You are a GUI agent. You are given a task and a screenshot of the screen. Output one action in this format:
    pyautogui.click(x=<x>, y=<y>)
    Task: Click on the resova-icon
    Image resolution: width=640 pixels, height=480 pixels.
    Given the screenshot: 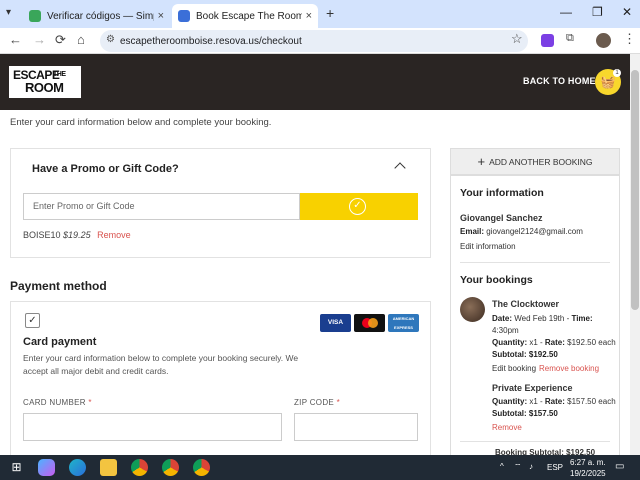 What is the action you would take?
    pyautogui.click(x=184, y=16)
    